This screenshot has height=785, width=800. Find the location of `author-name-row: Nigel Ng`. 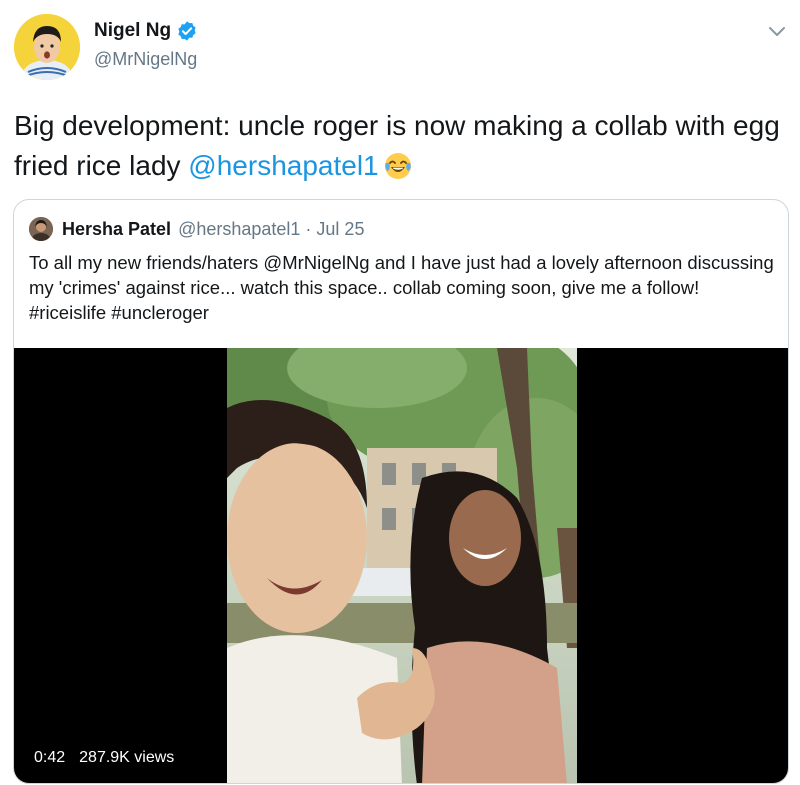

author-name-row: Nigel Ng is located at coordinates (146, 31).